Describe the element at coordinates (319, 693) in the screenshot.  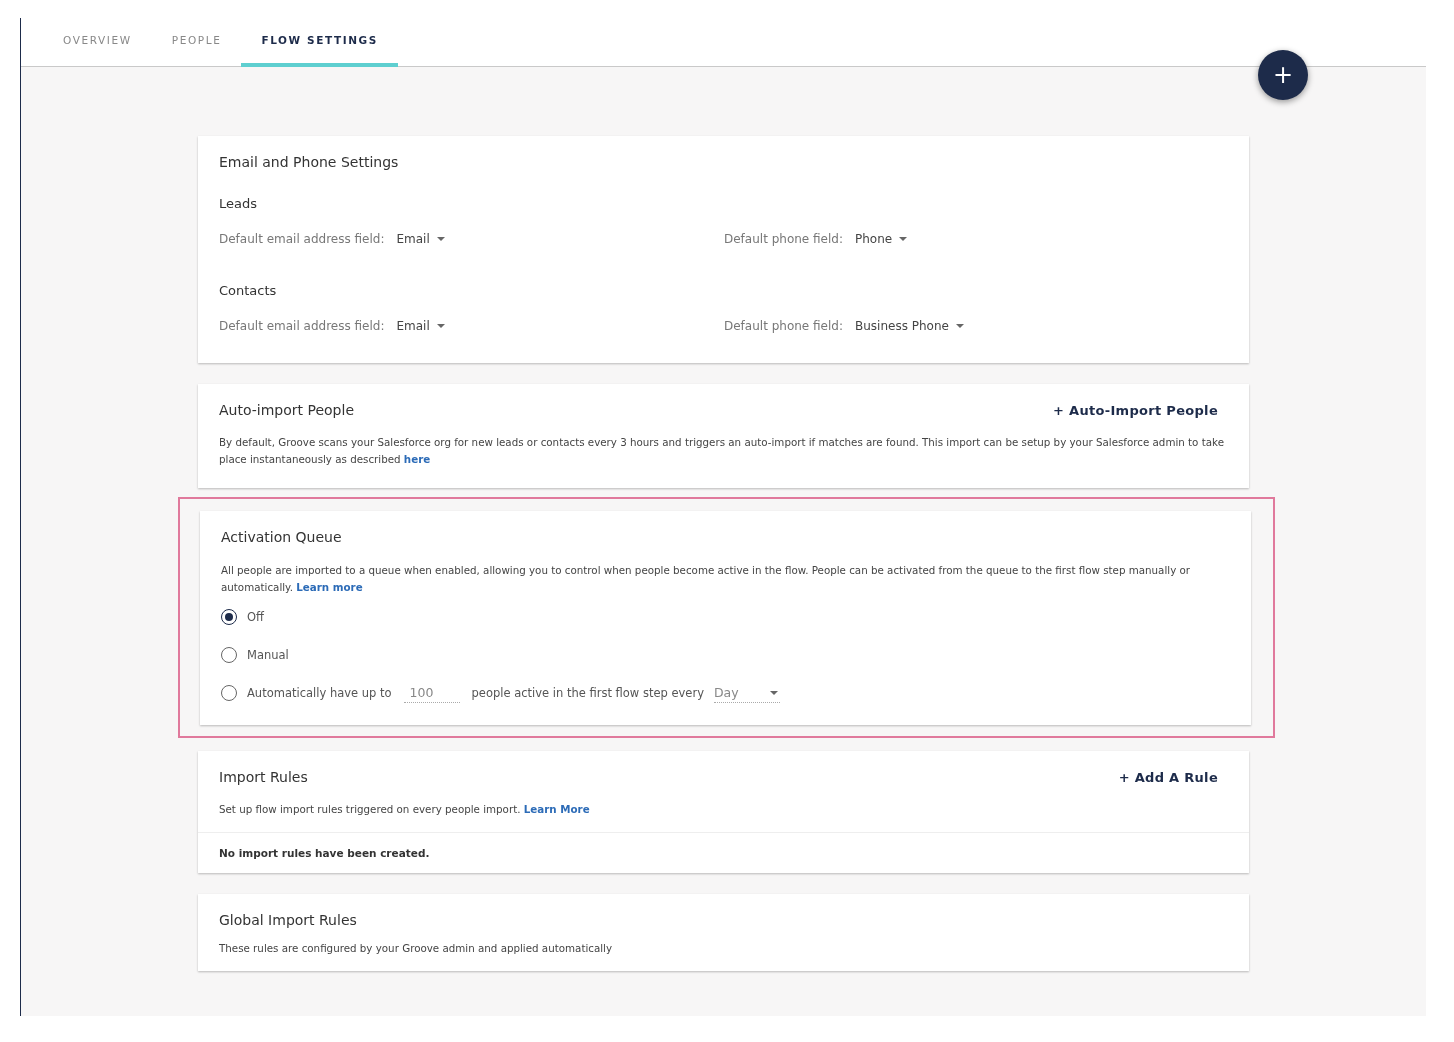
I see `option-label: Automatically have up to` at that location.